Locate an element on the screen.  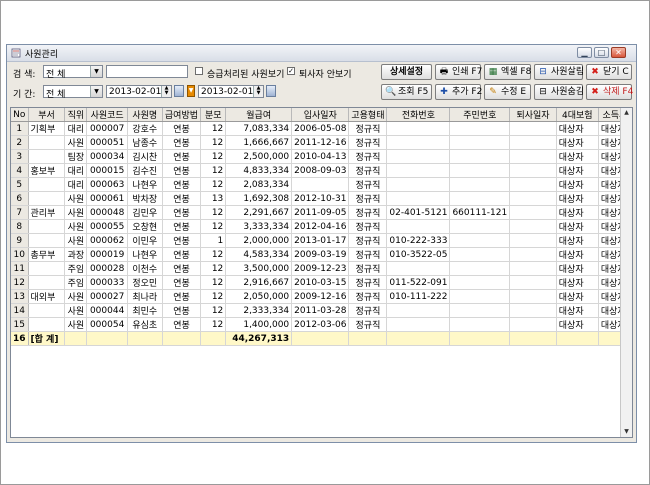
table-cell: 오창현 is located at coordinates (145, 226).